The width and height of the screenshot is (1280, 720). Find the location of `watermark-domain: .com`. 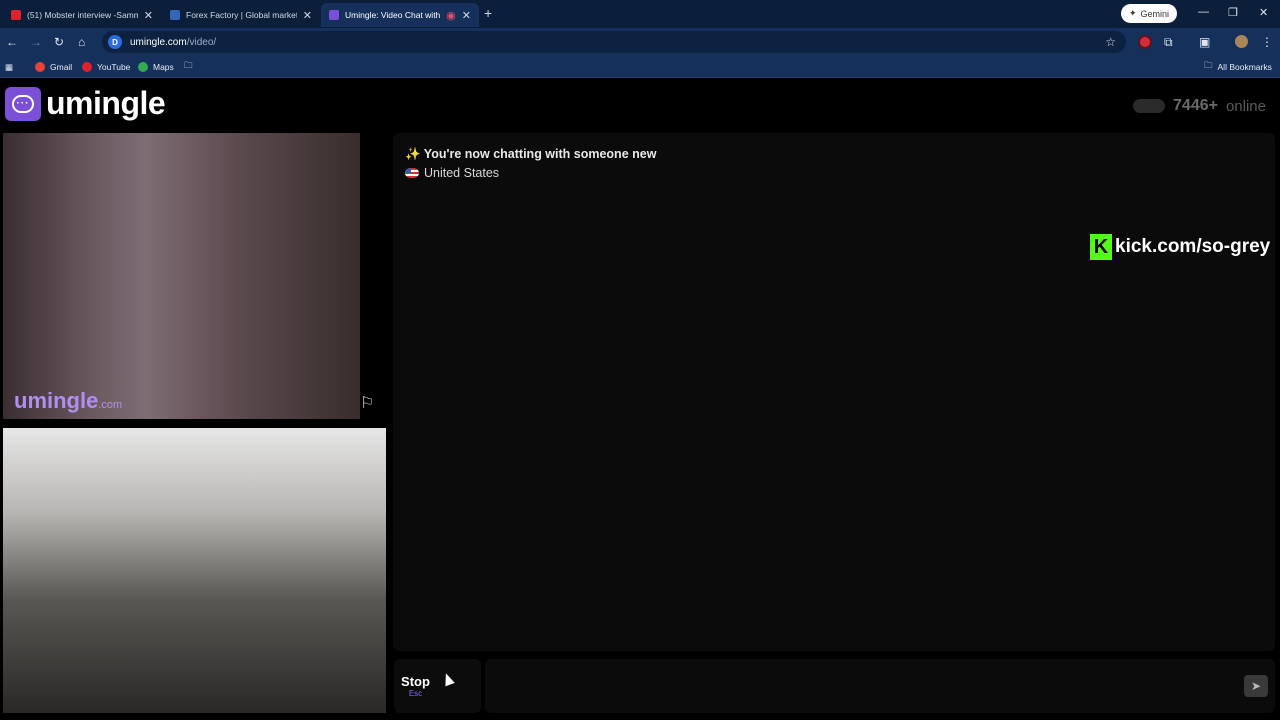

watermark-domain: .com is located at coordinates (110, 405).